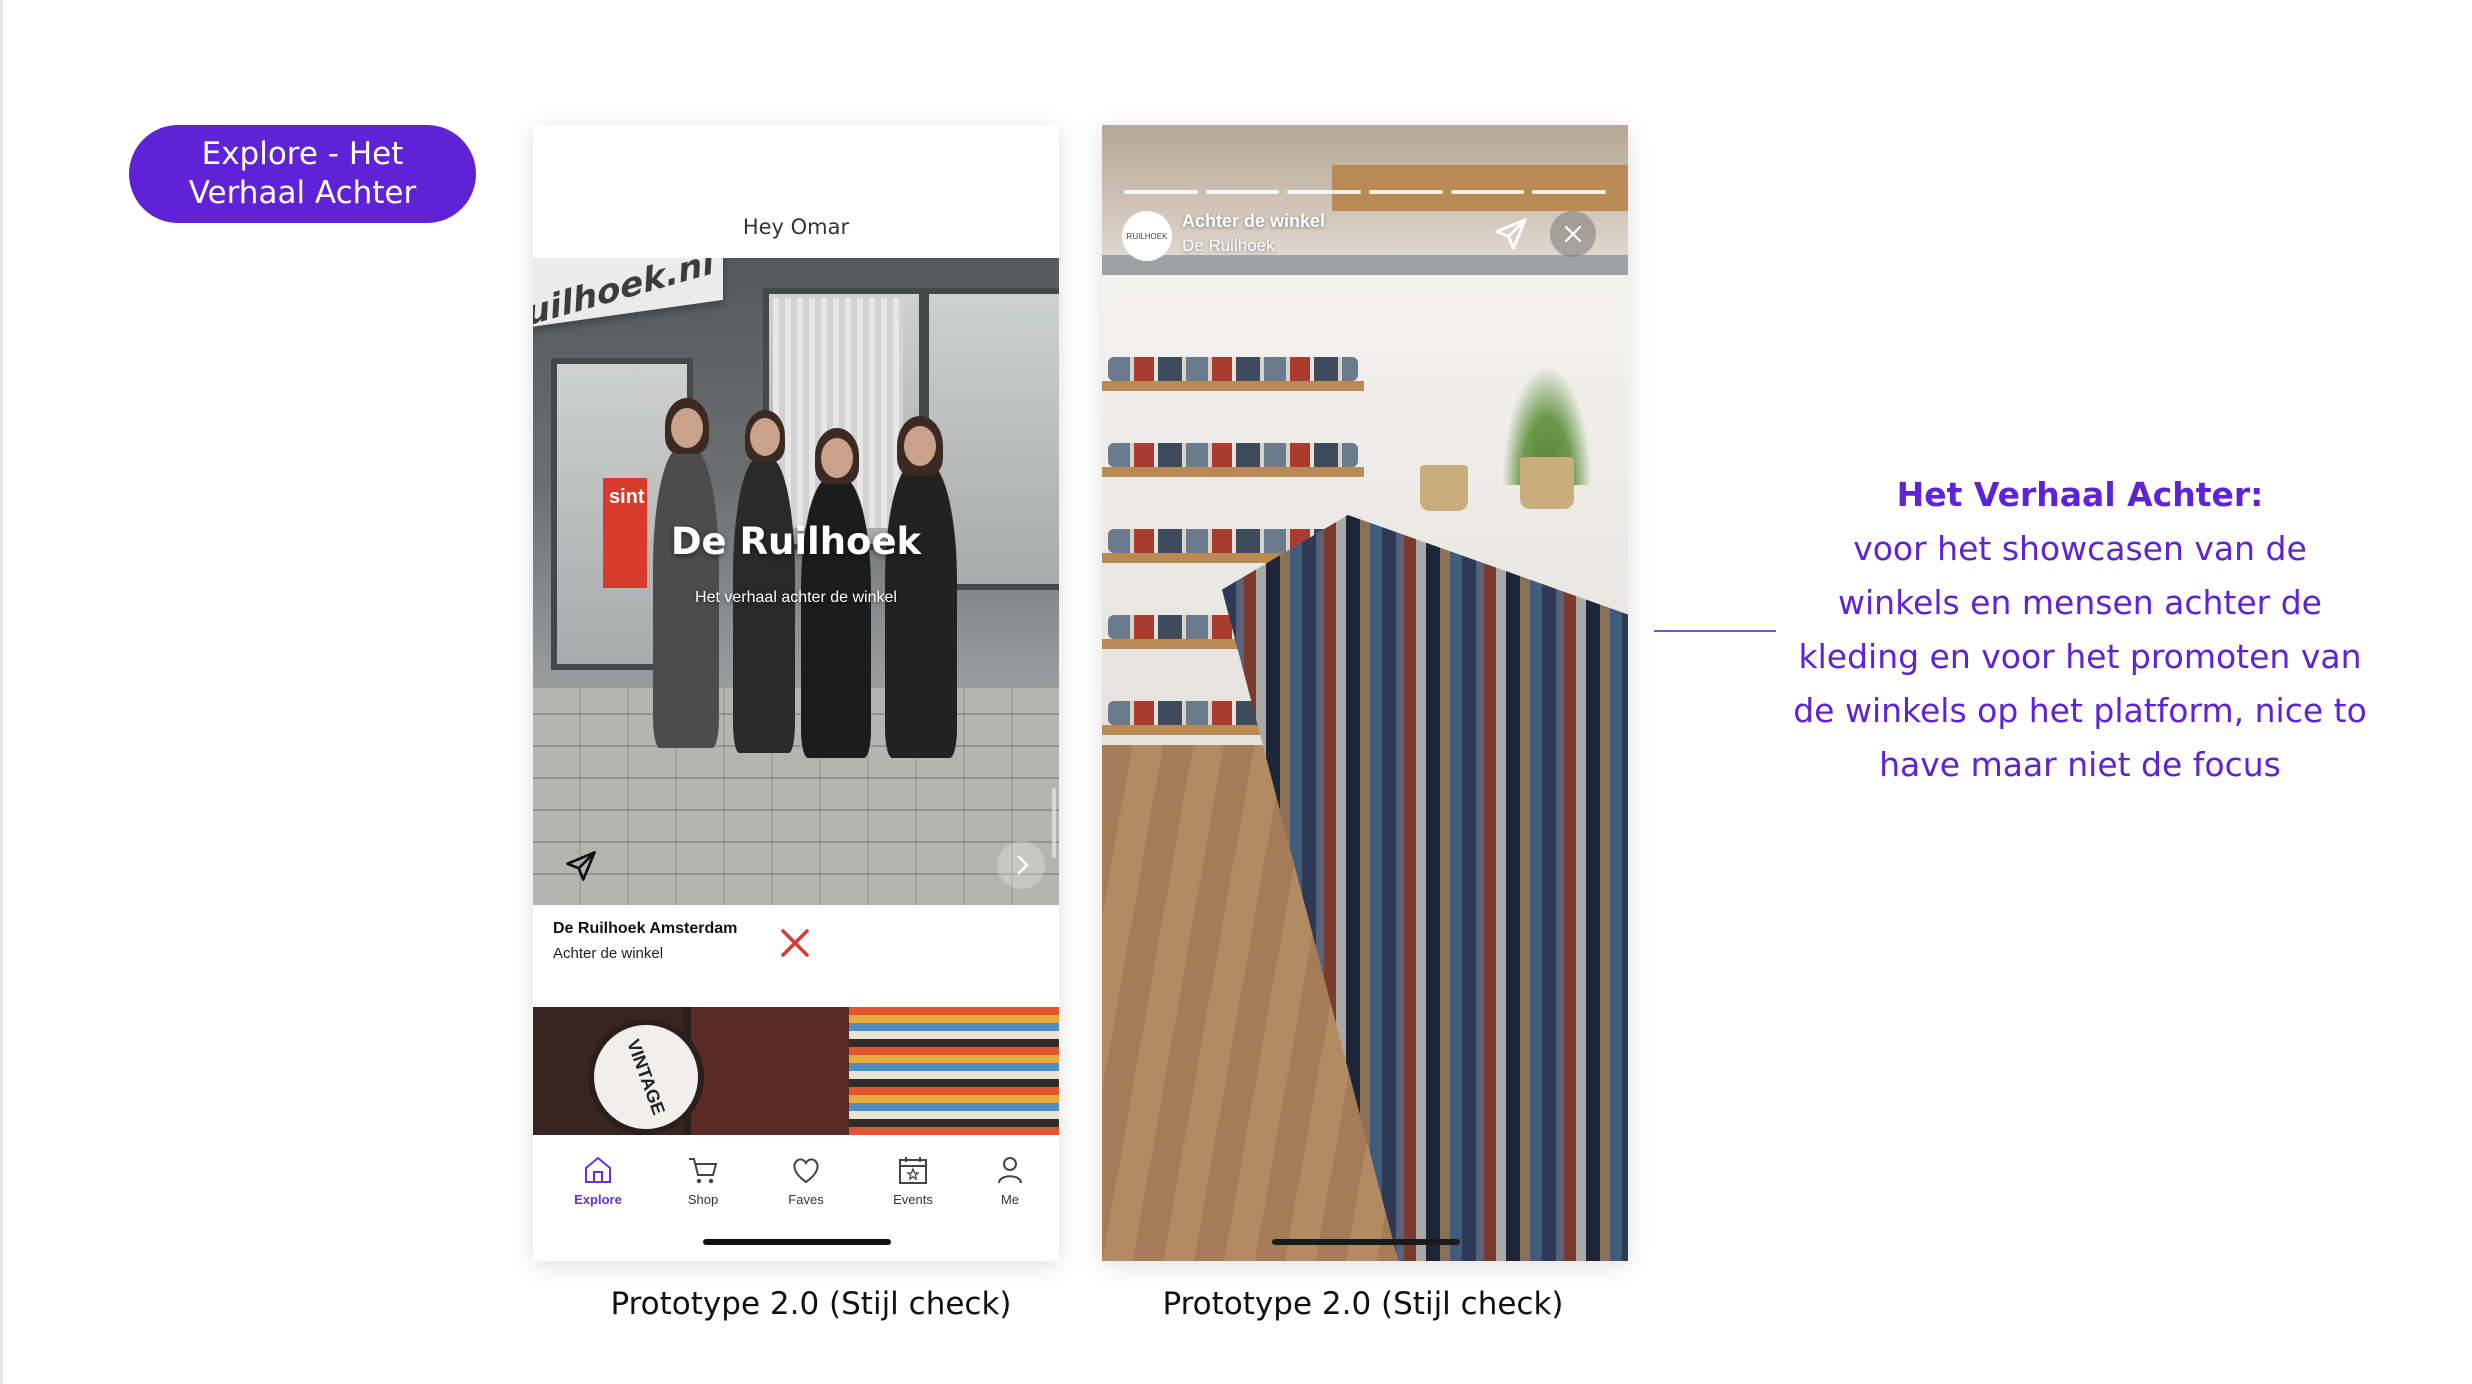 Image resolution: width=2472 pixels, height=1384 pixels. I want to click on connector-line, so click(1715, 631).